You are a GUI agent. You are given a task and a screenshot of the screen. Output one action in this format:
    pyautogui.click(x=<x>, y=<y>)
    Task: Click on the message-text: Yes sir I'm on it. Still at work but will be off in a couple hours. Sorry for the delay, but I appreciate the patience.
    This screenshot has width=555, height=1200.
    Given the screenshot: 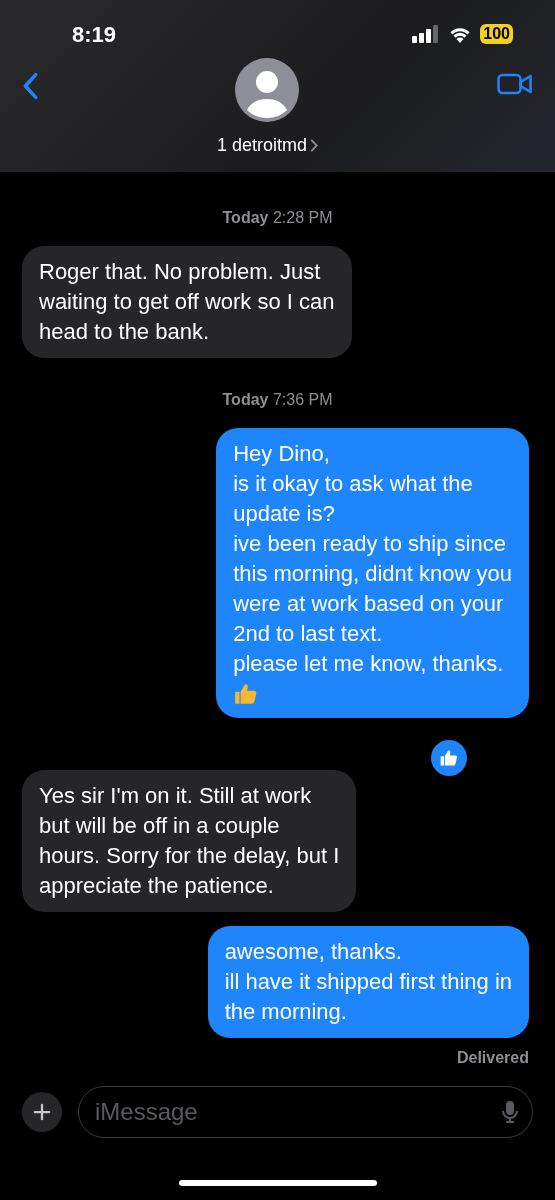 What is the action you would take?
    pyautogui.click(x=189, y=841)
    